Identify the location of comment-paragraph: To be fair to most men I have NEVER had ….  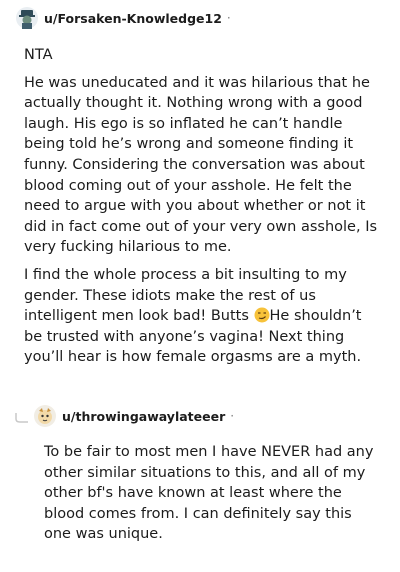
(209, 493).